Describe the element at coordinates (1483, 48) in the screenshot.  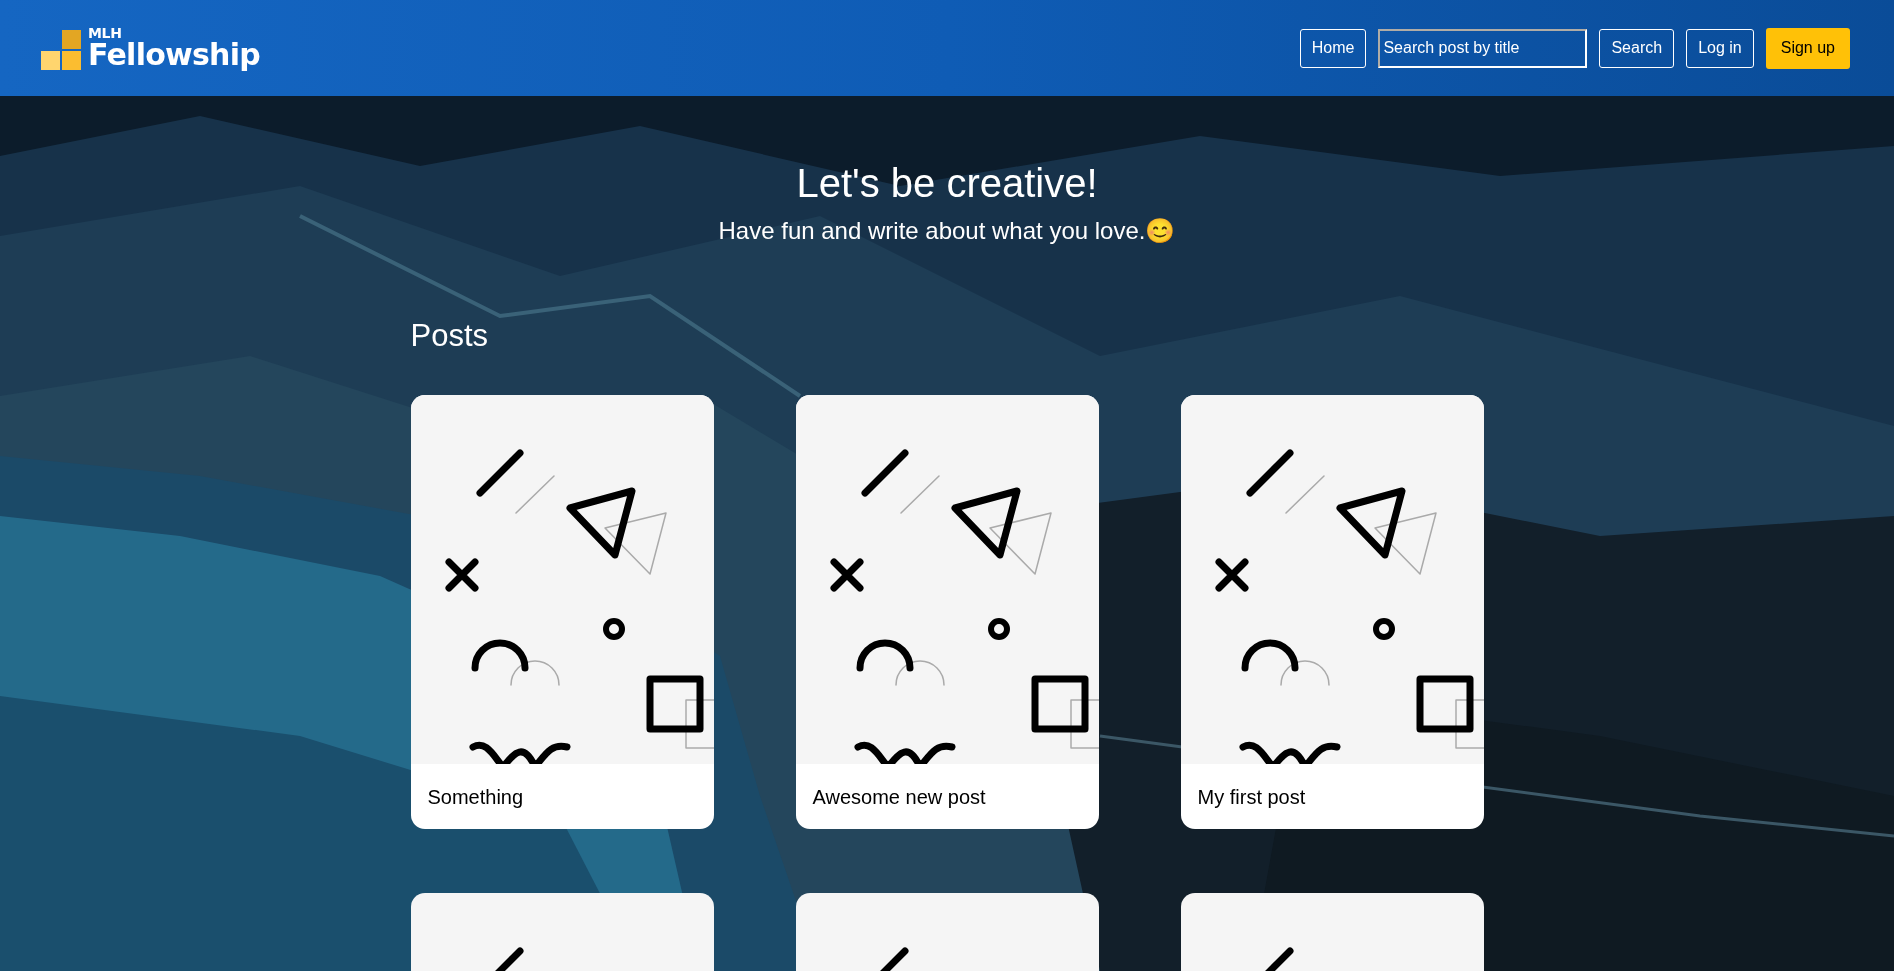
I see `search-field: Search post by title` at that location.